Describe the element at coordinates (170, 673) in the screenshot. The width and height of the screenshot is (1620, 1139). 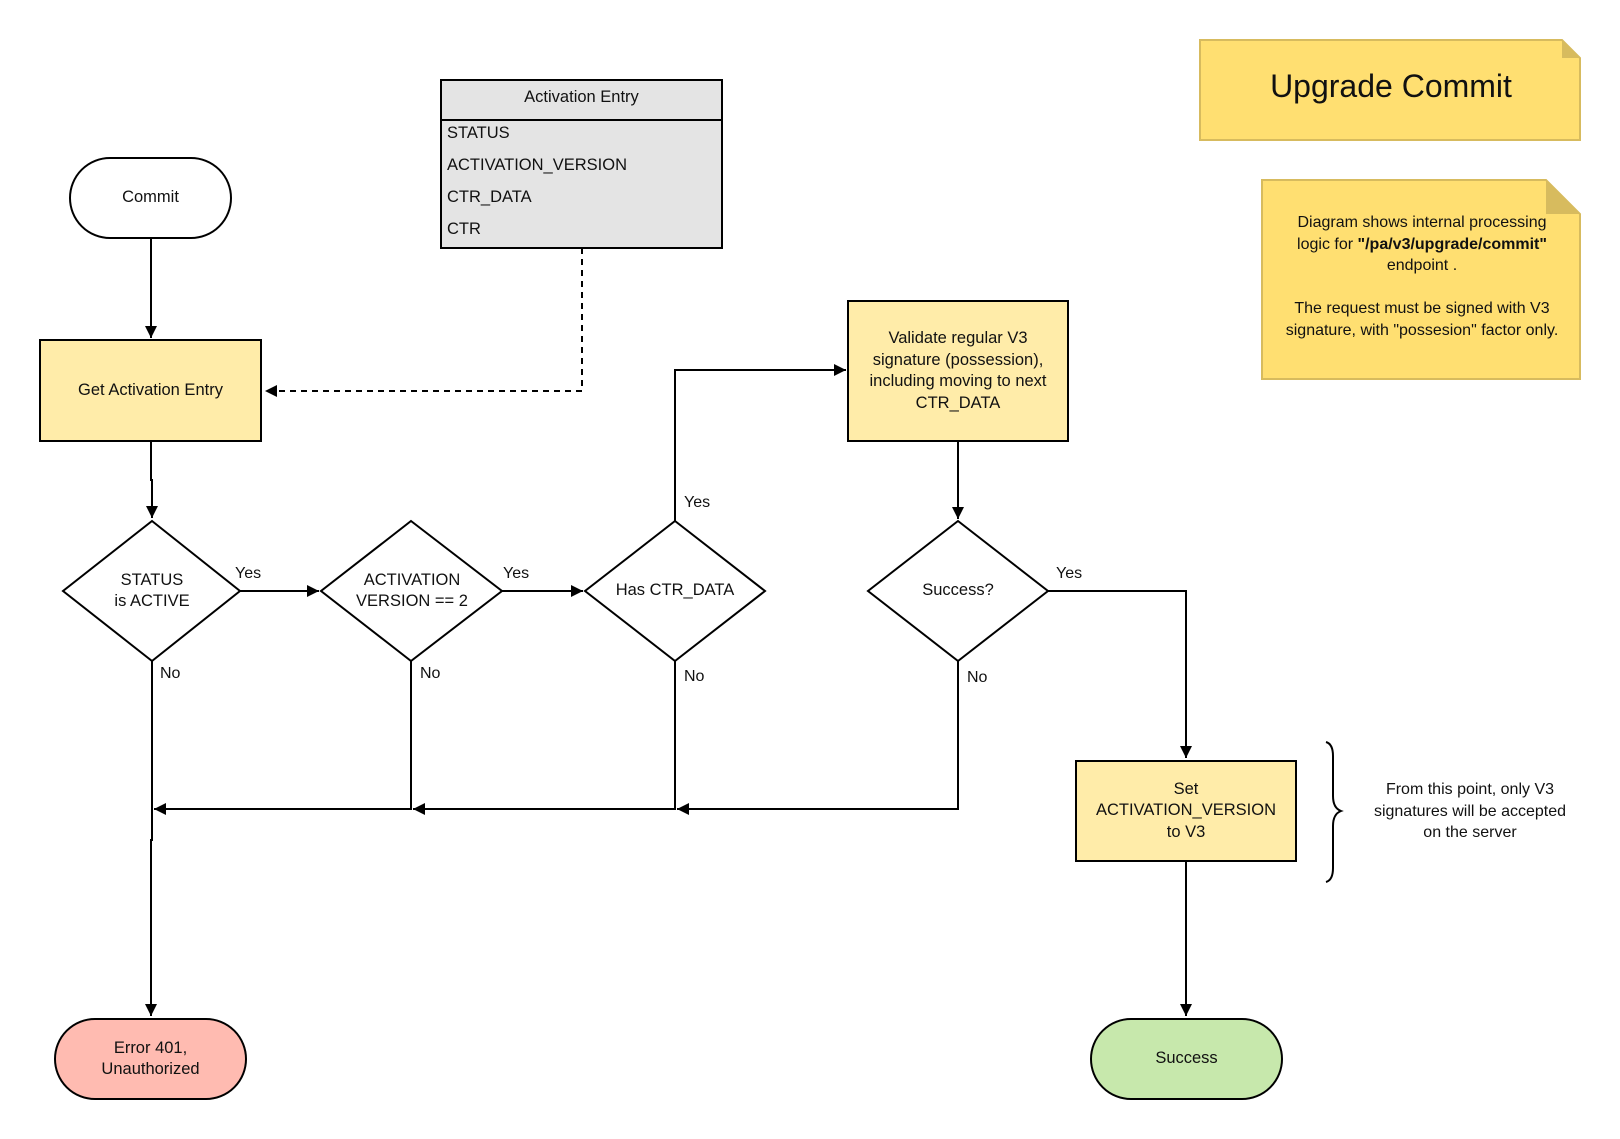
I see `status-no-label: No` at that location.